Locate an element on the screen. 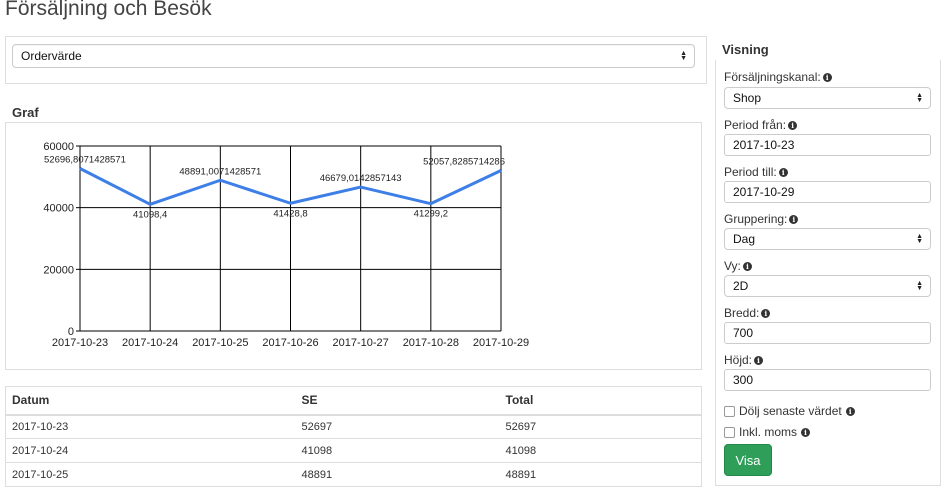  y-tick-label: 20000 is located at coordinates (58, 270).